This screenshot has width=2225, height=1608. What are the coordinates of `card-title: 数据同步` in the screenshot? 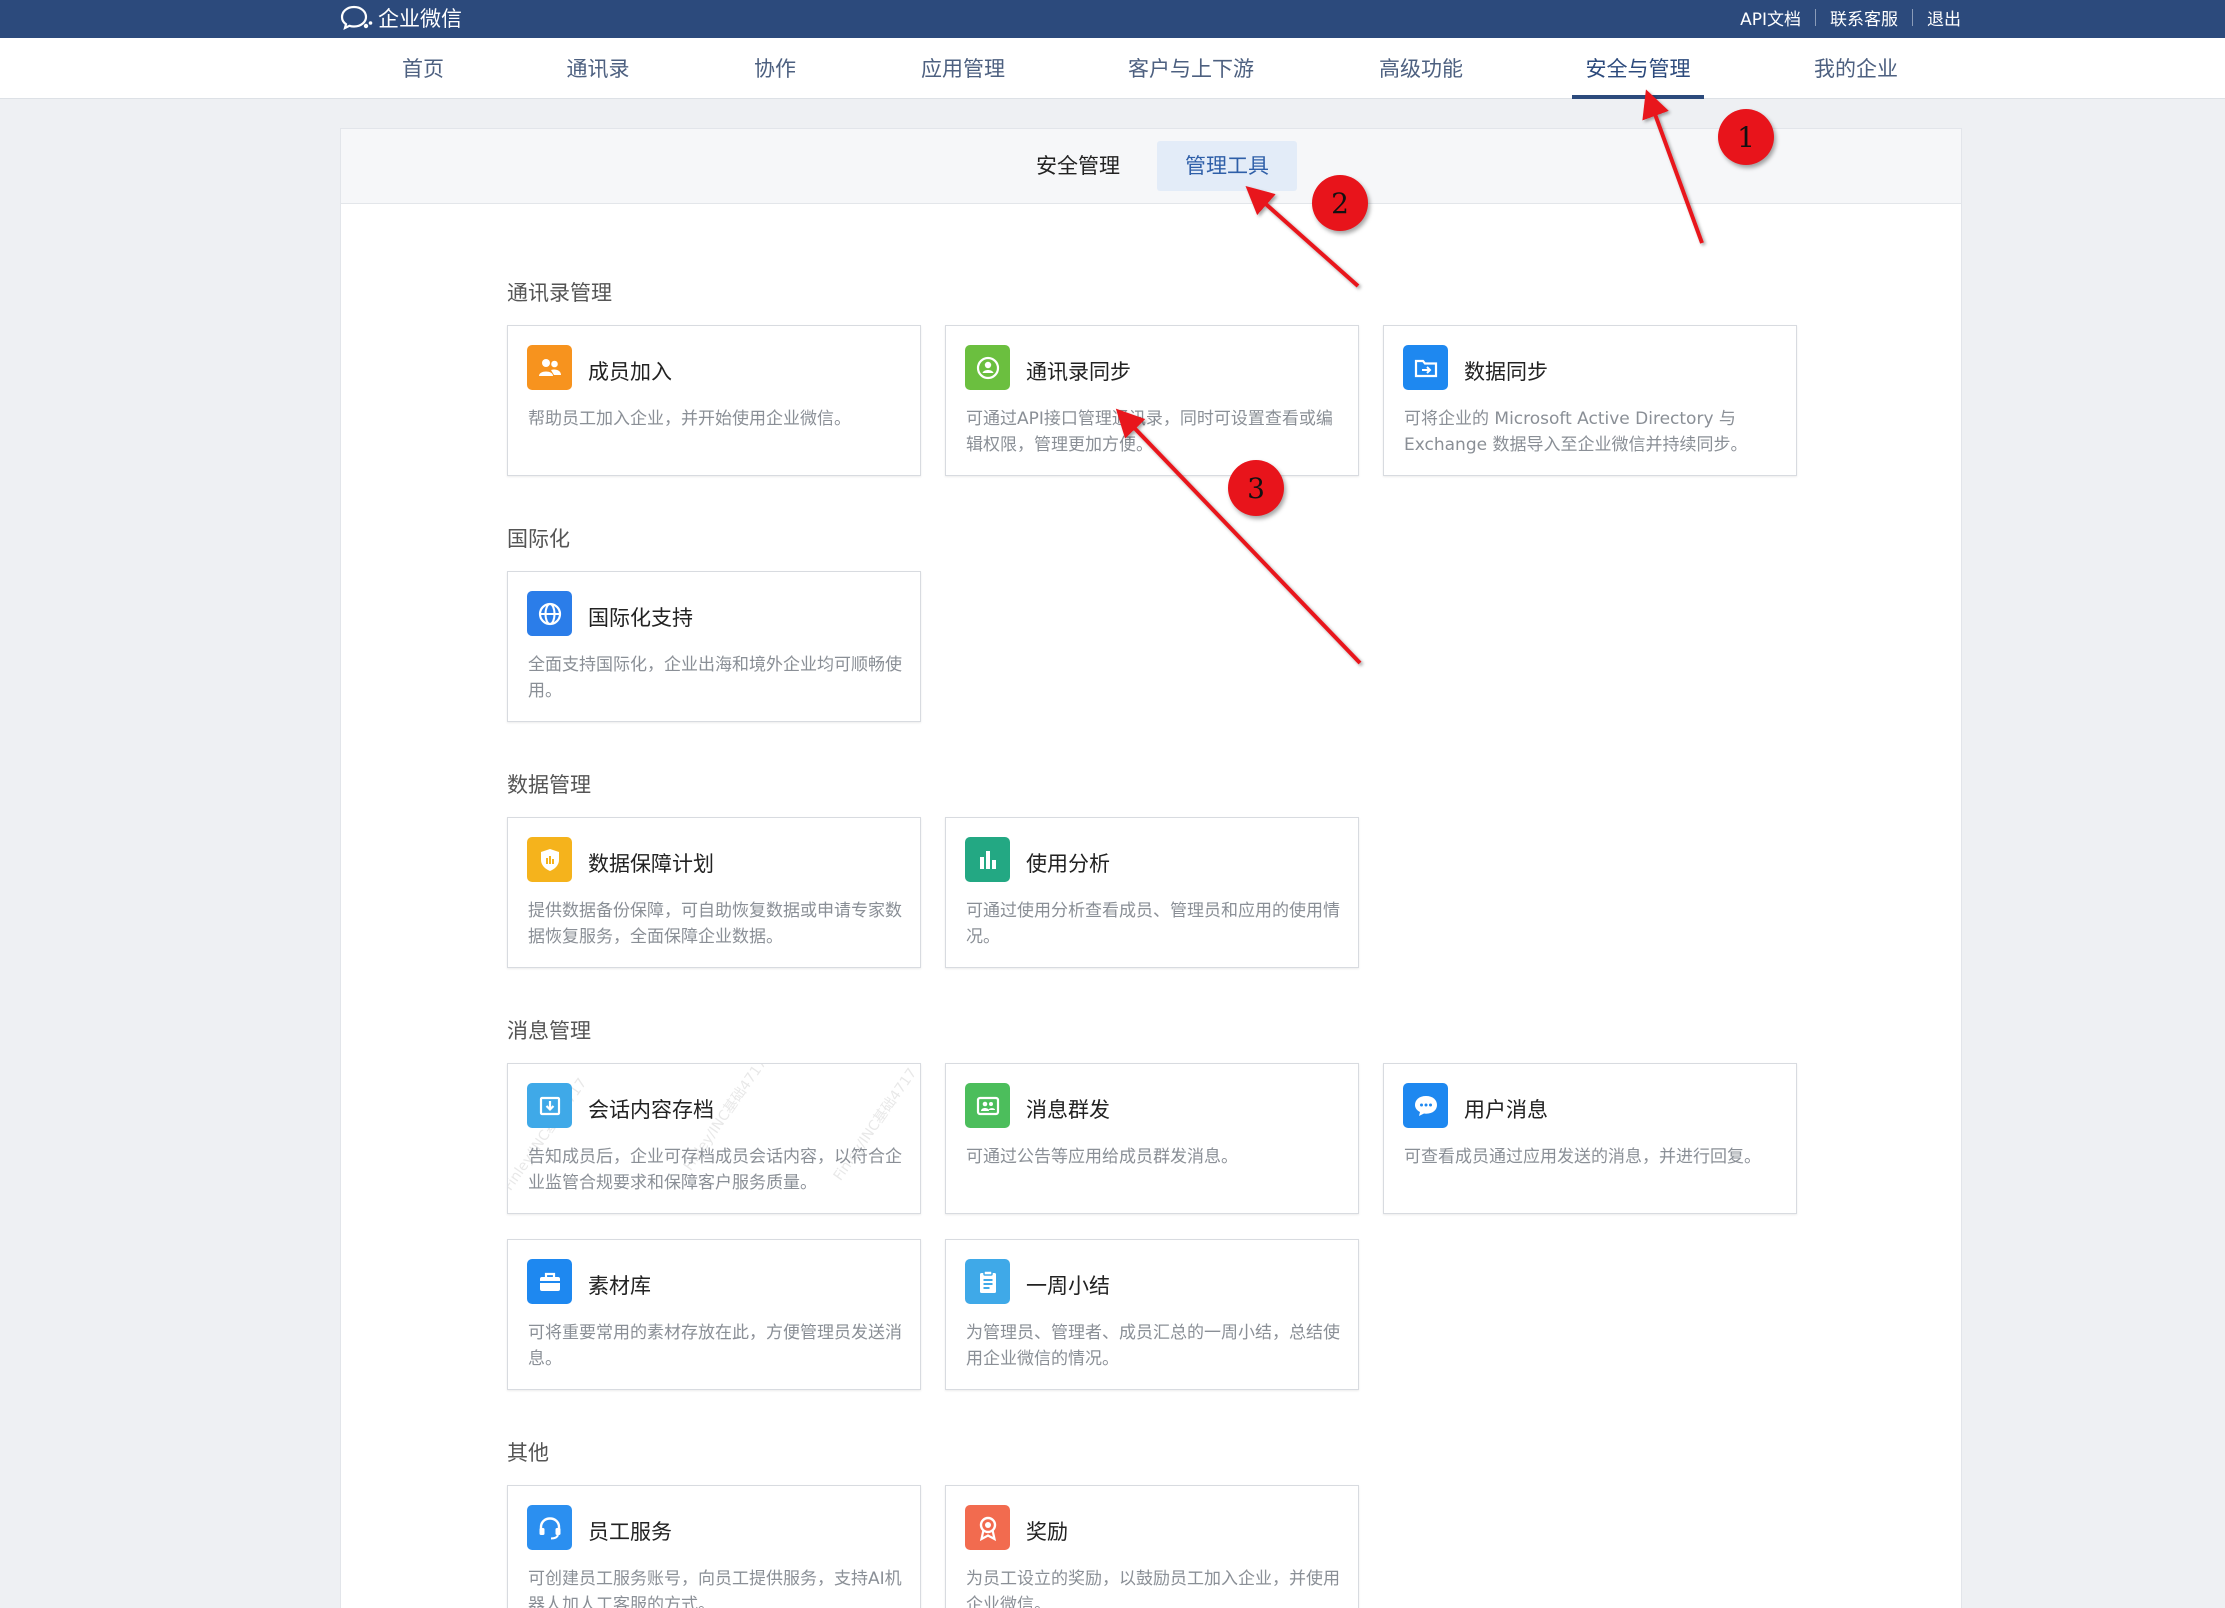 It's located at (1506, 372).